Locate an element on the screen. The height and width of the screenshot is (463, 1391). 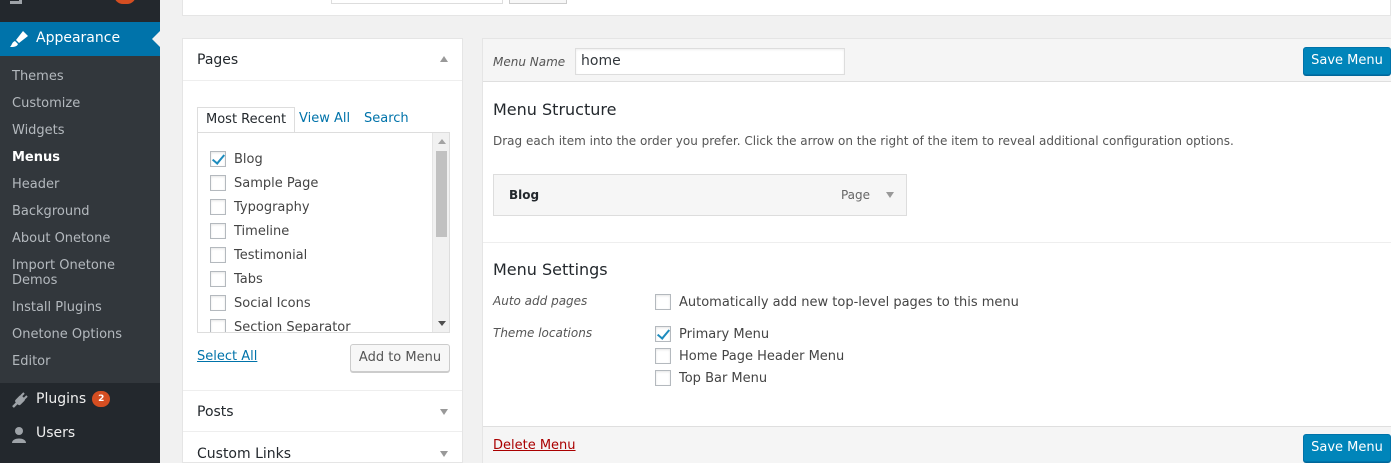
list-item: Timeline is located at coordinates (249, 231).